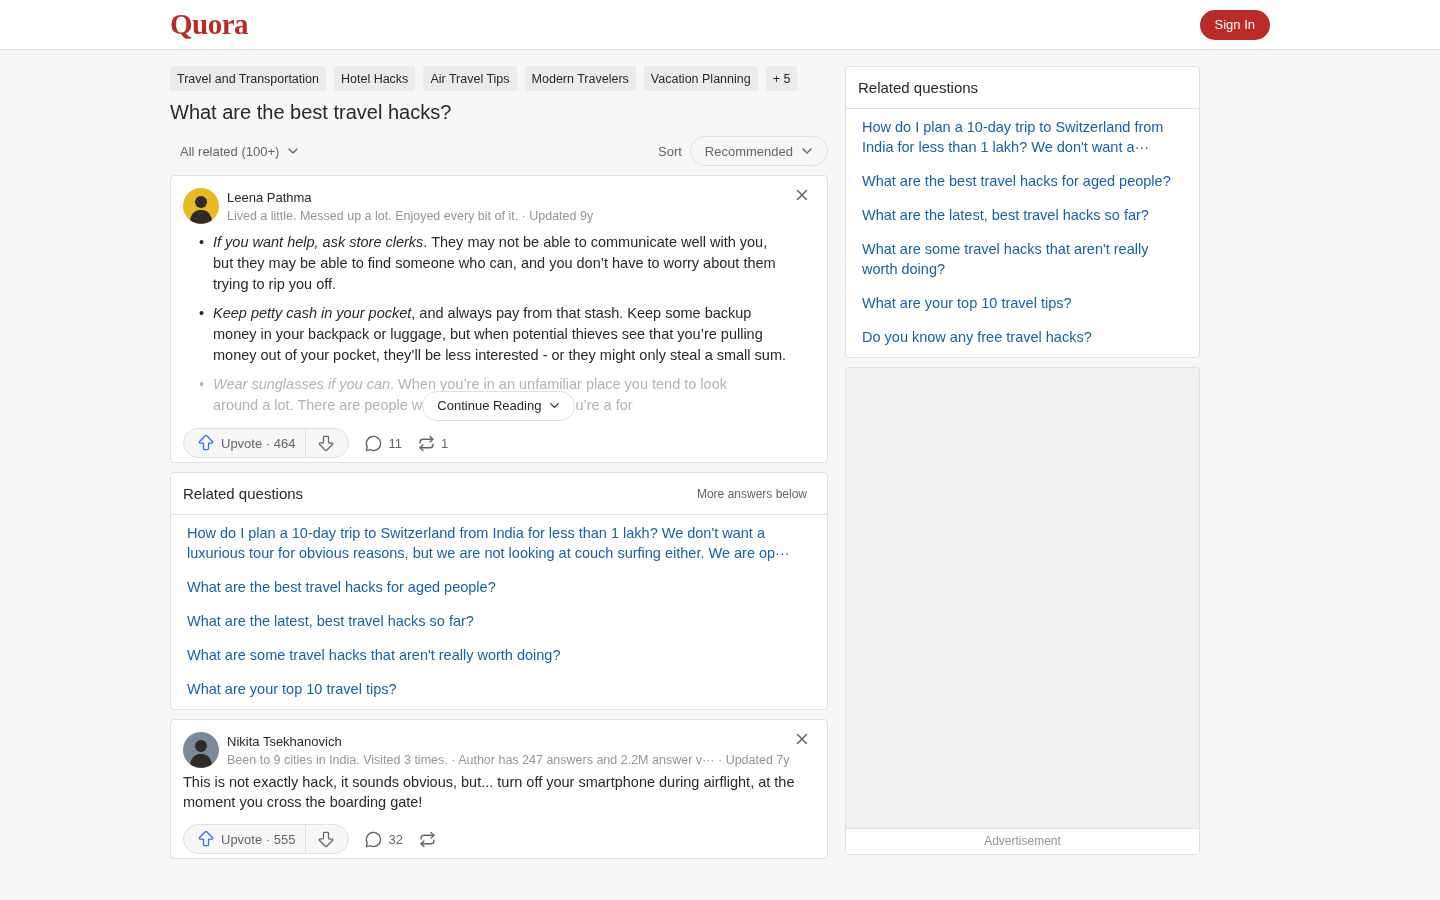 This screenshot has width=1440, height=900. Describe the element at coordinates (1022, 337) in the screenshot. I see `question-link: Do you know any free travel hacks?` at that location.